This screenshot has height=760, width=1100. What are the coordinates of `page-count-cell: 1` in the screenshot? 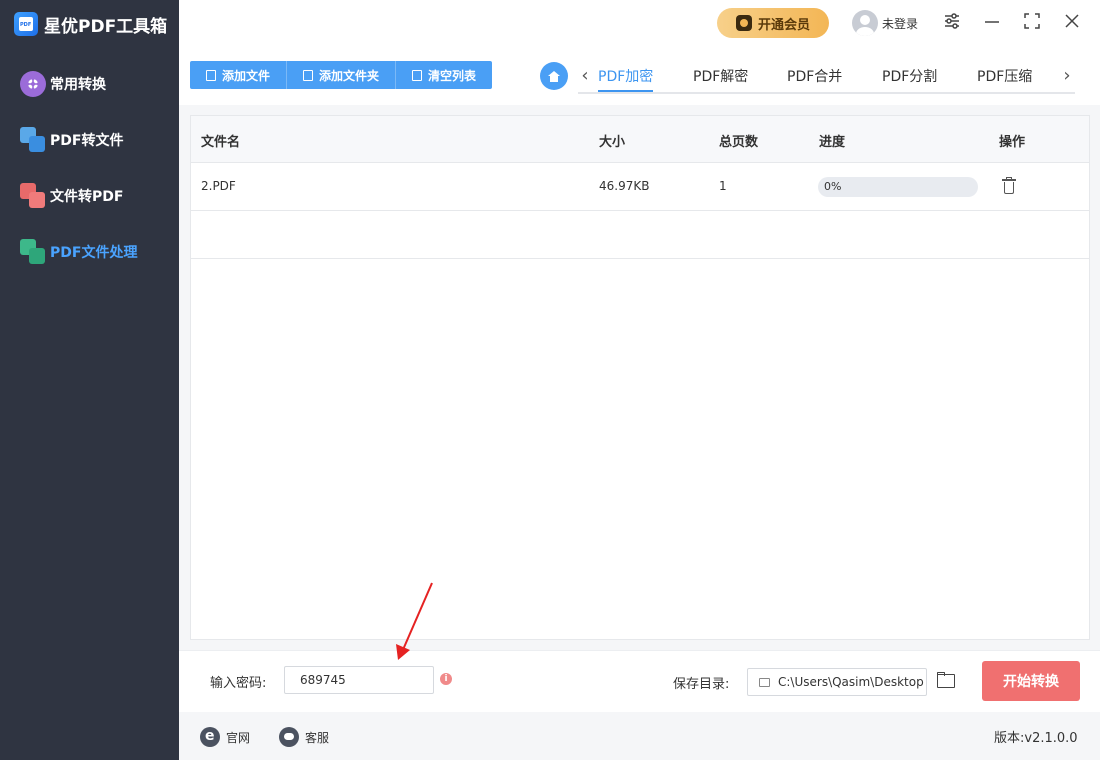 It's located at (723, 186).